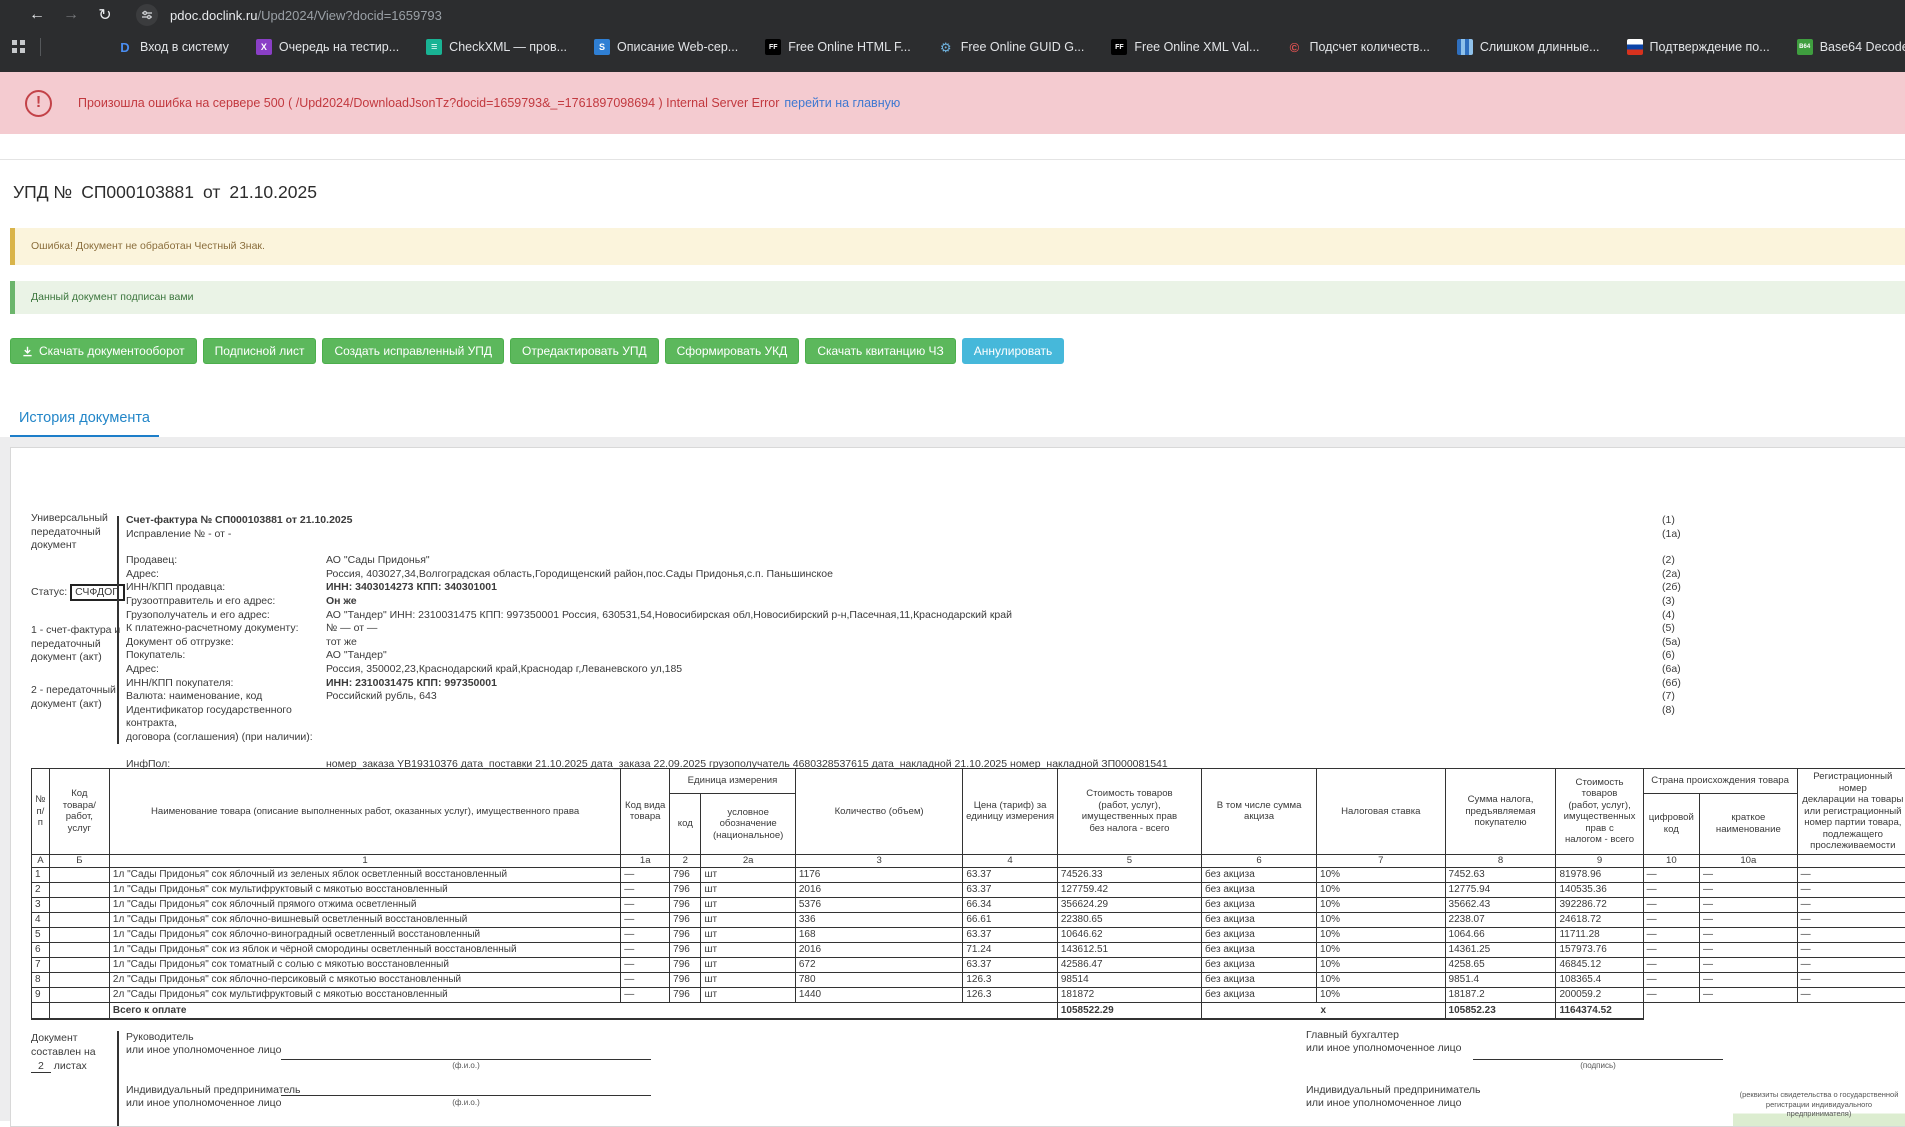  What do you see at coordinates (226, 656) in the screenshot?
I see `field-label: Покупатель:` at bounding box center [226, 656].